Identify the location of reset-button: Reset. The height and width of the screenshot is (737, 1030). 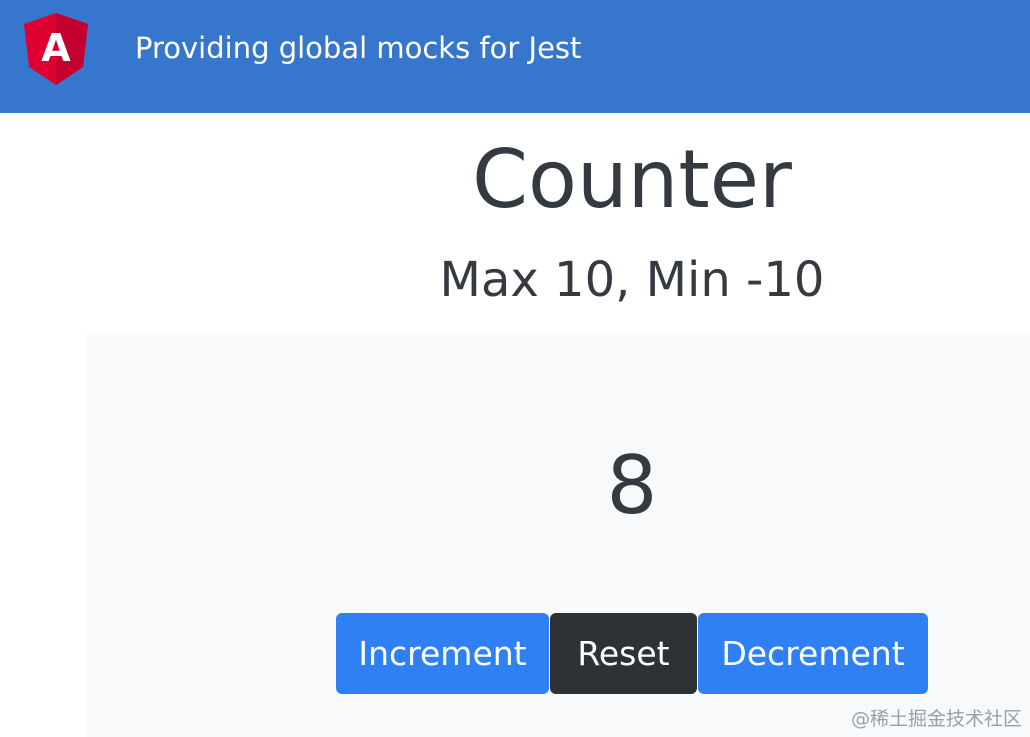
(623, 653).